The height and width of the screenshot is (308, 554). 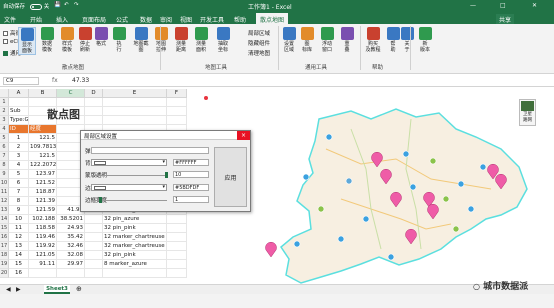 I want to click on row-header: 3, so click(x=4, y=120).